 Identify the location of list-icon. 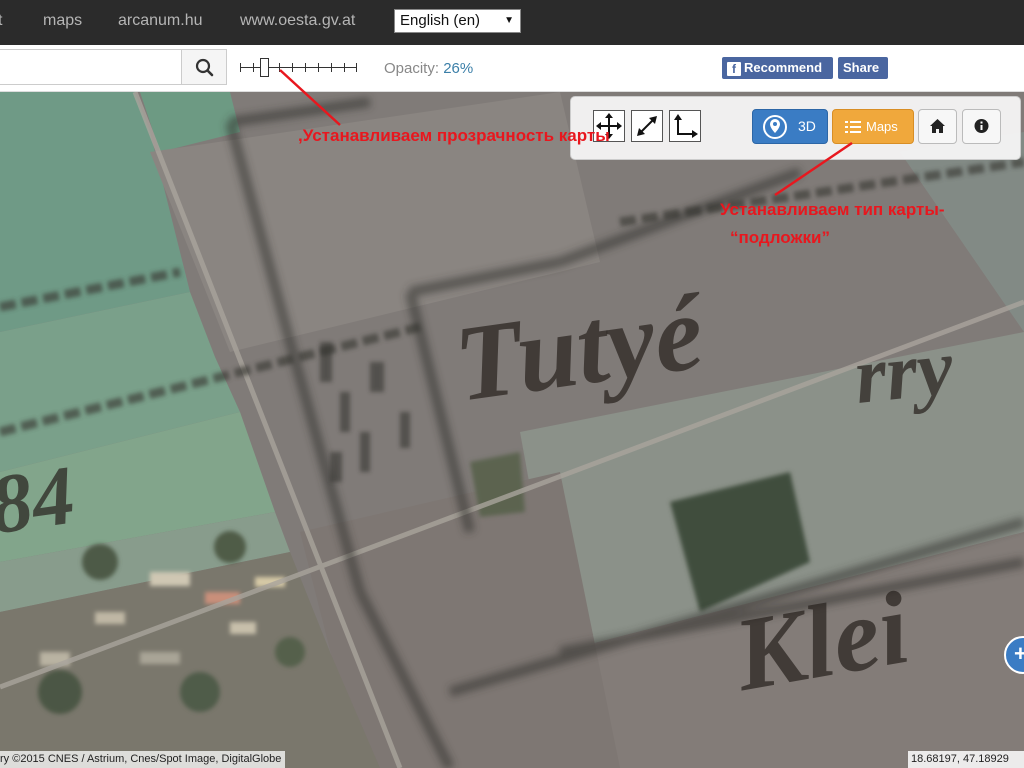
(853, 127).